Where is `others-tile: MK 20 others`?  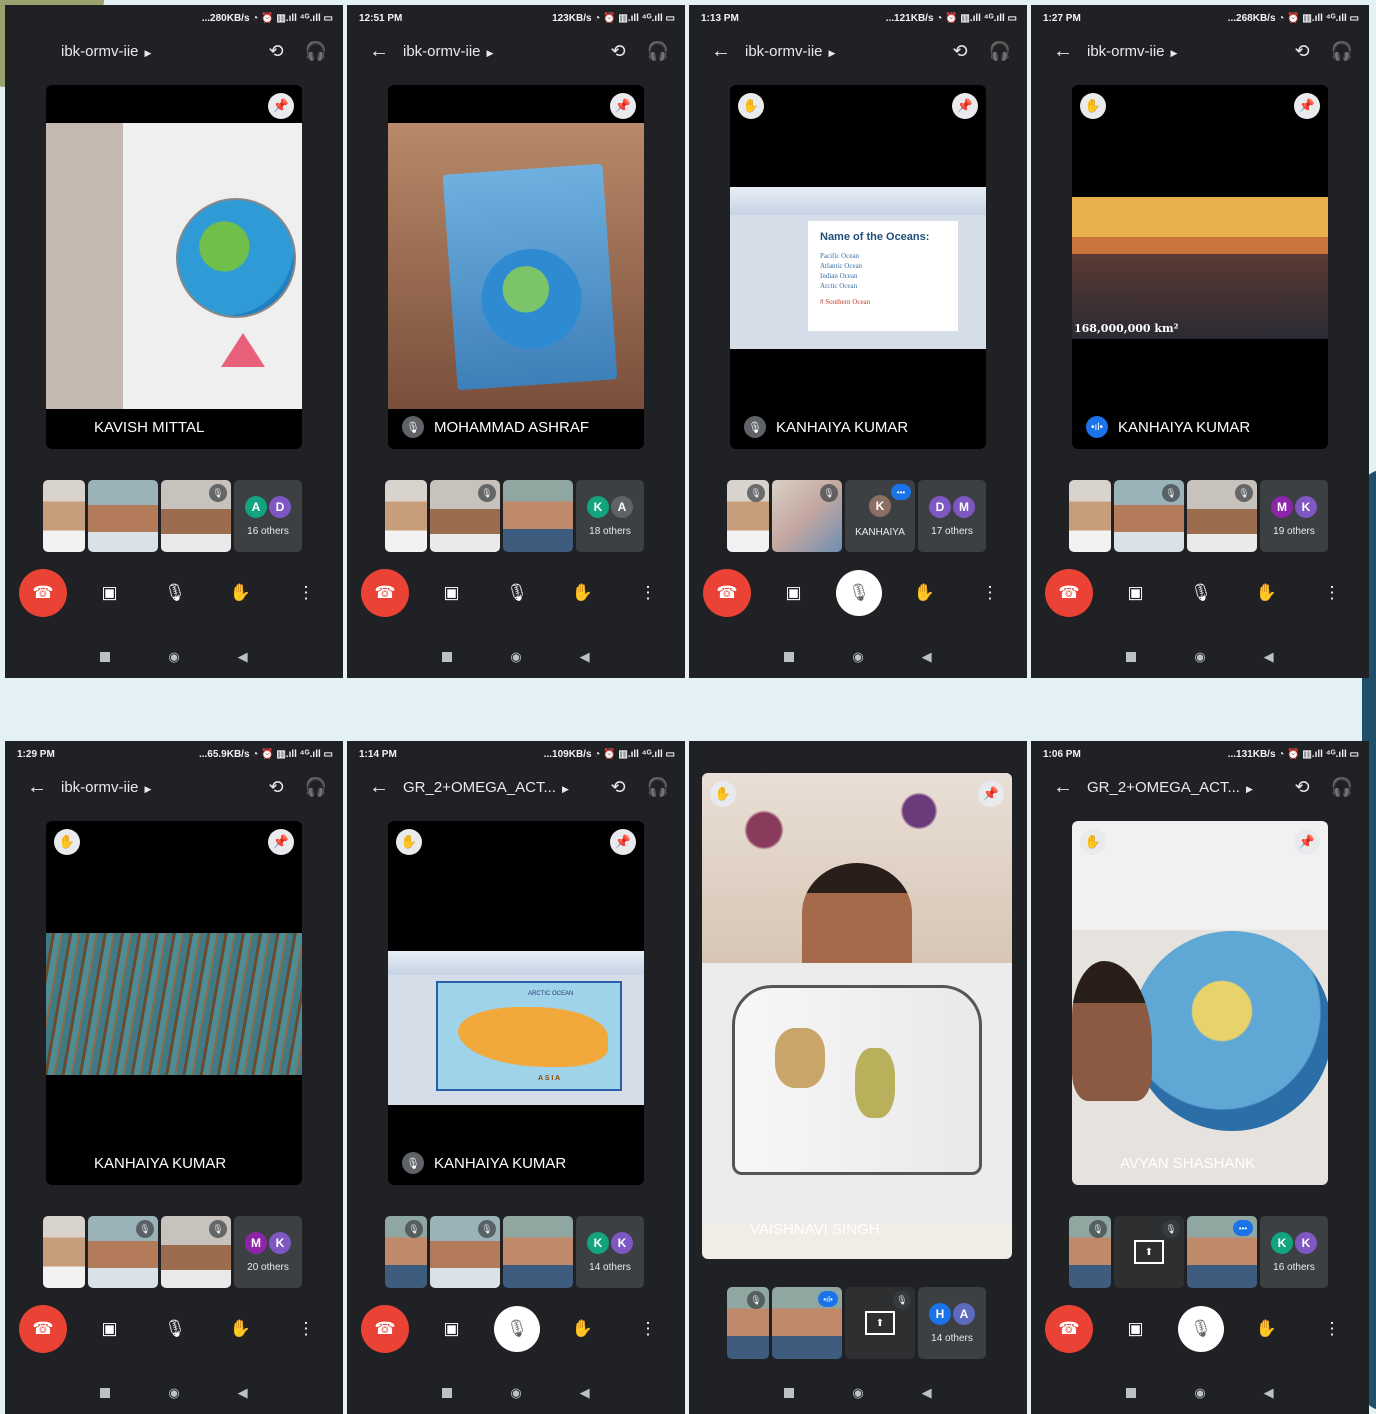
others-tile: MK 20 others is located at coordinates (268, 1252).